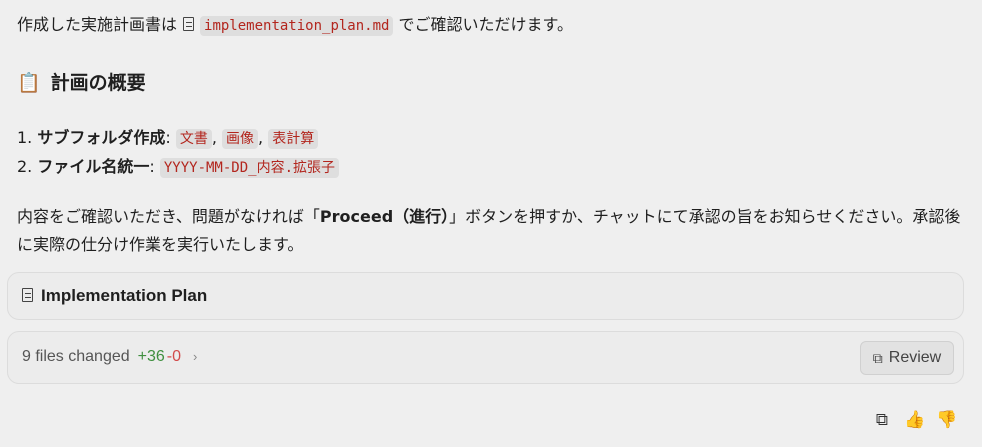 The width and height of the screenshot is (982, 447). What do you see at coordinates (293, 139) in the screenshot?
I see `code-chip: 表計算` at bounding box center [293, 139].